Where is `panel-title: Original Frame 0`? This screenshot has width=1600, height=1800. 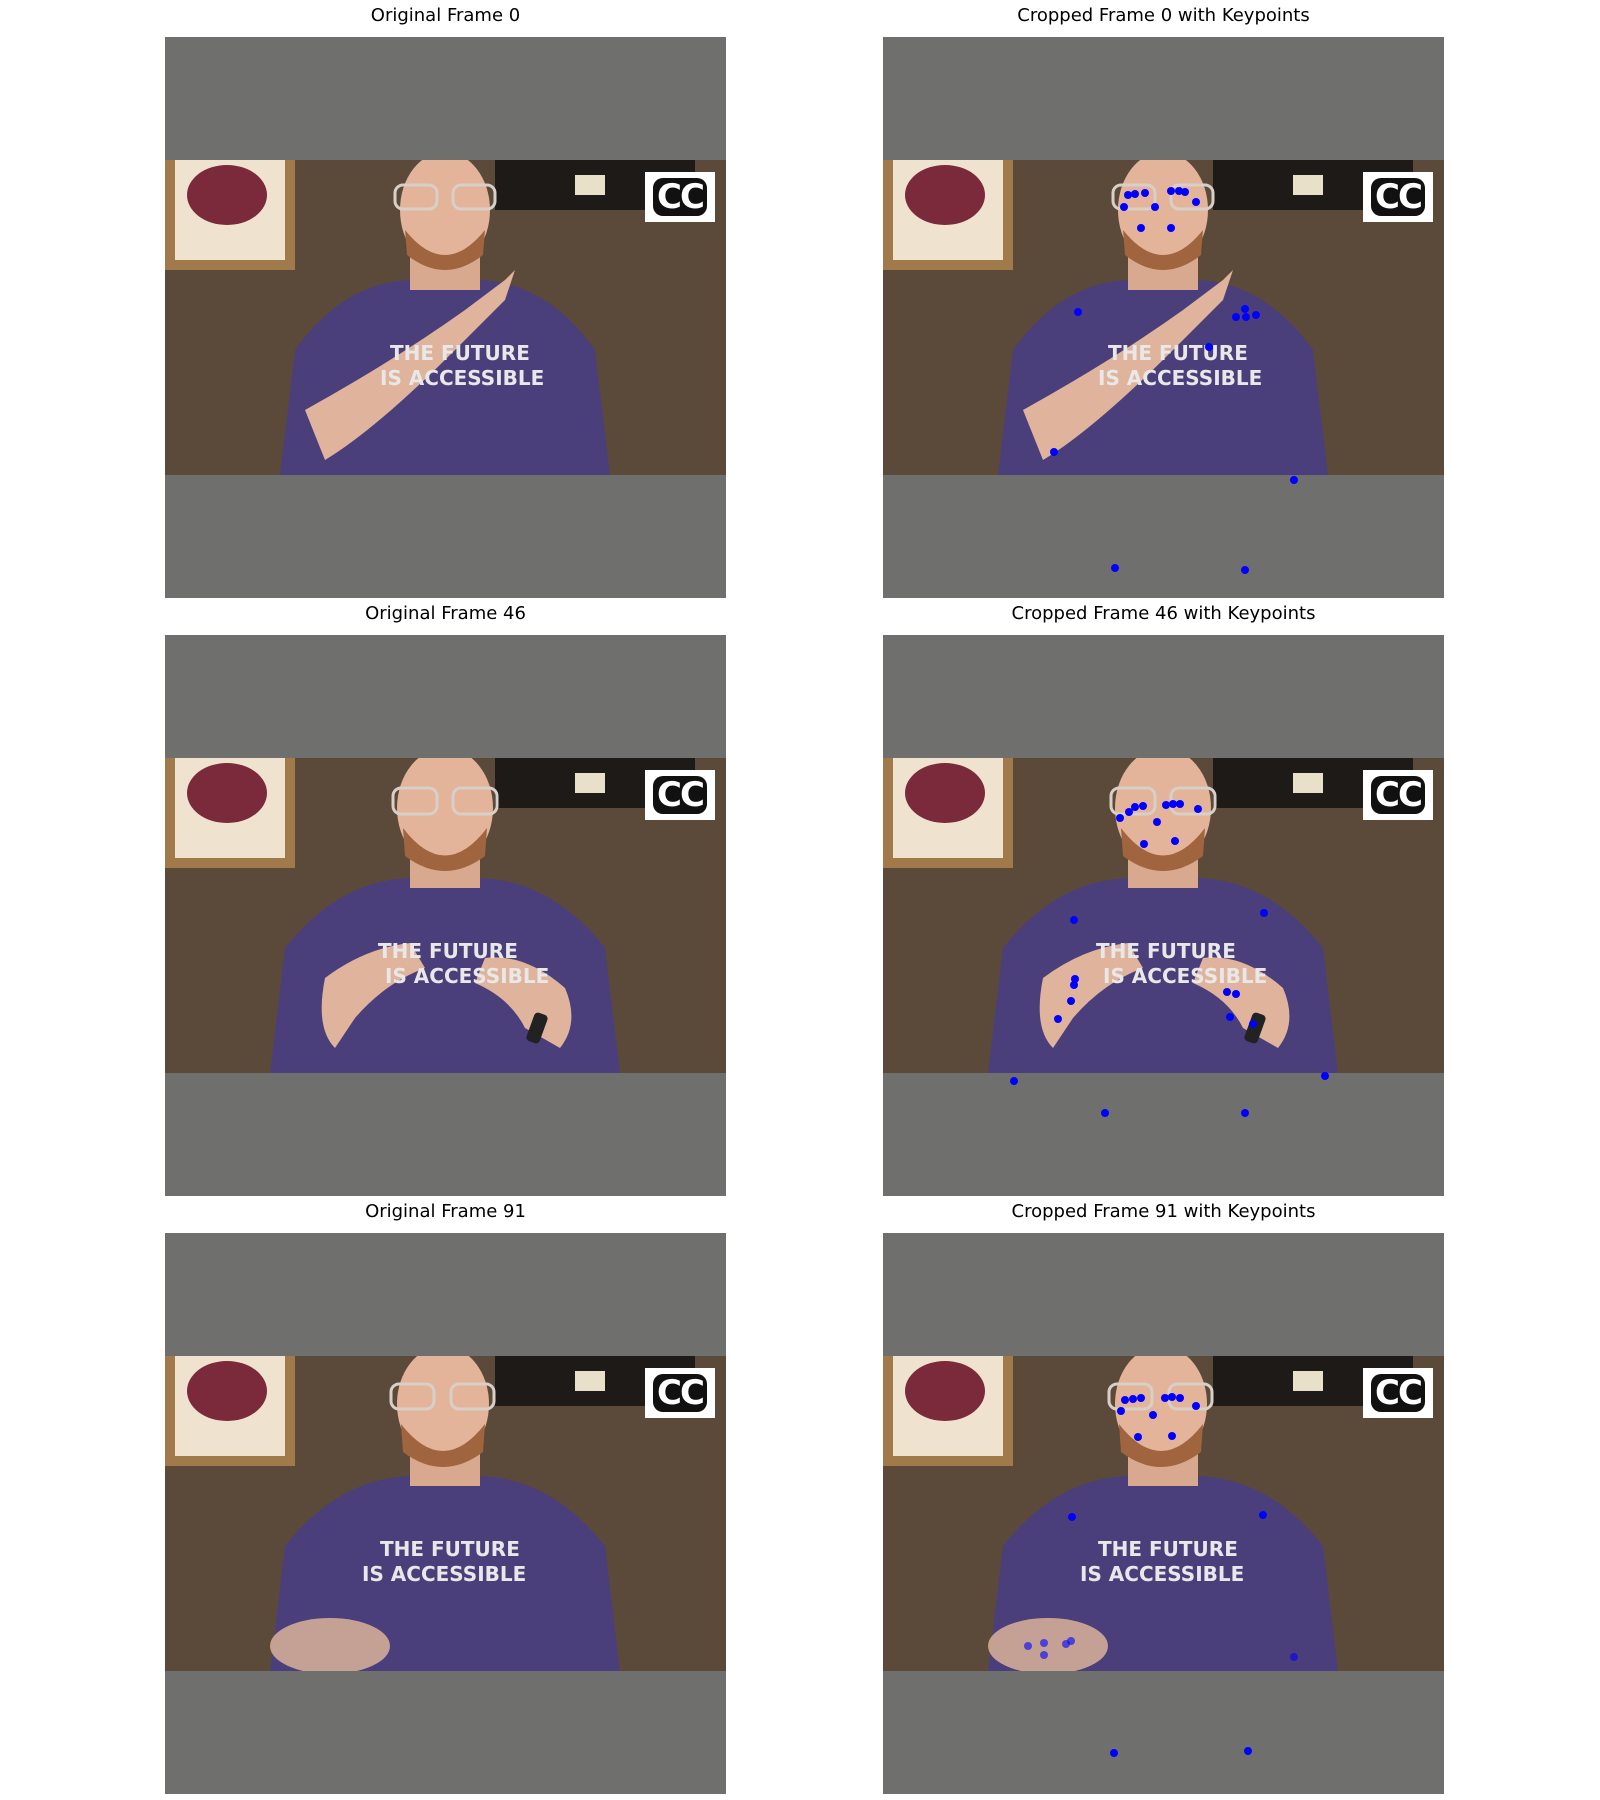
panel-title: Original Frame 0 is located at coordinates (445, 15).